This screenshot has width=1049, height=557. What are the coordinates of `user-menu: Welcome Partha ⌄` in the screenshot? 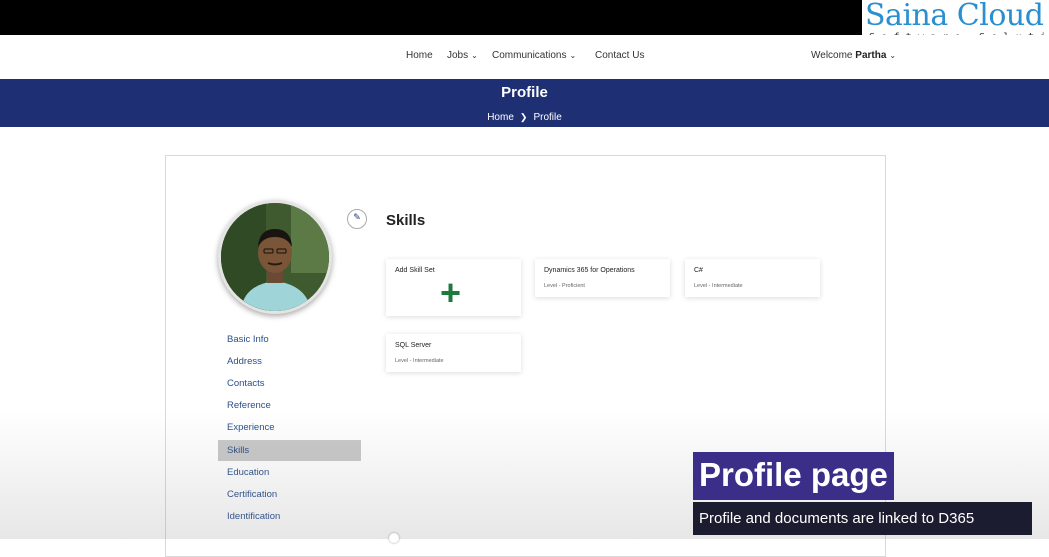 It's located at (853, 55).